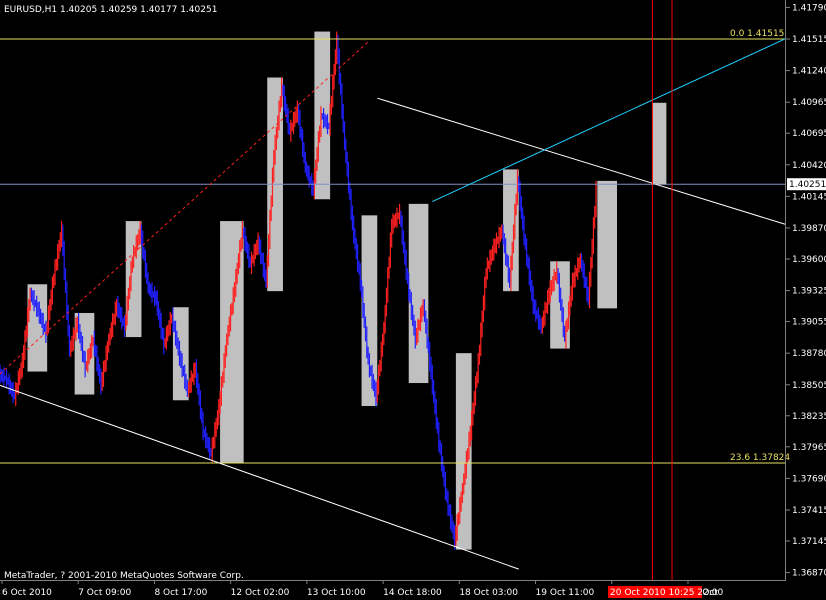  I want to click on y-tick-label: 1.37145, so click(809, 542).